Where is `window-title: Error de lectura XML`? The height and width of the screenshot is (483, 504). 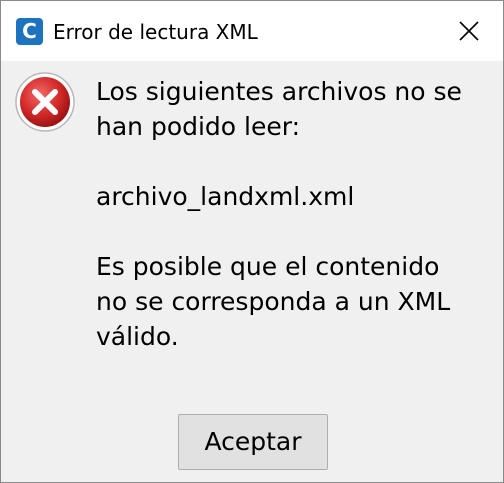 window-title: Error de lectura XML is located at coordinates (155, 32).